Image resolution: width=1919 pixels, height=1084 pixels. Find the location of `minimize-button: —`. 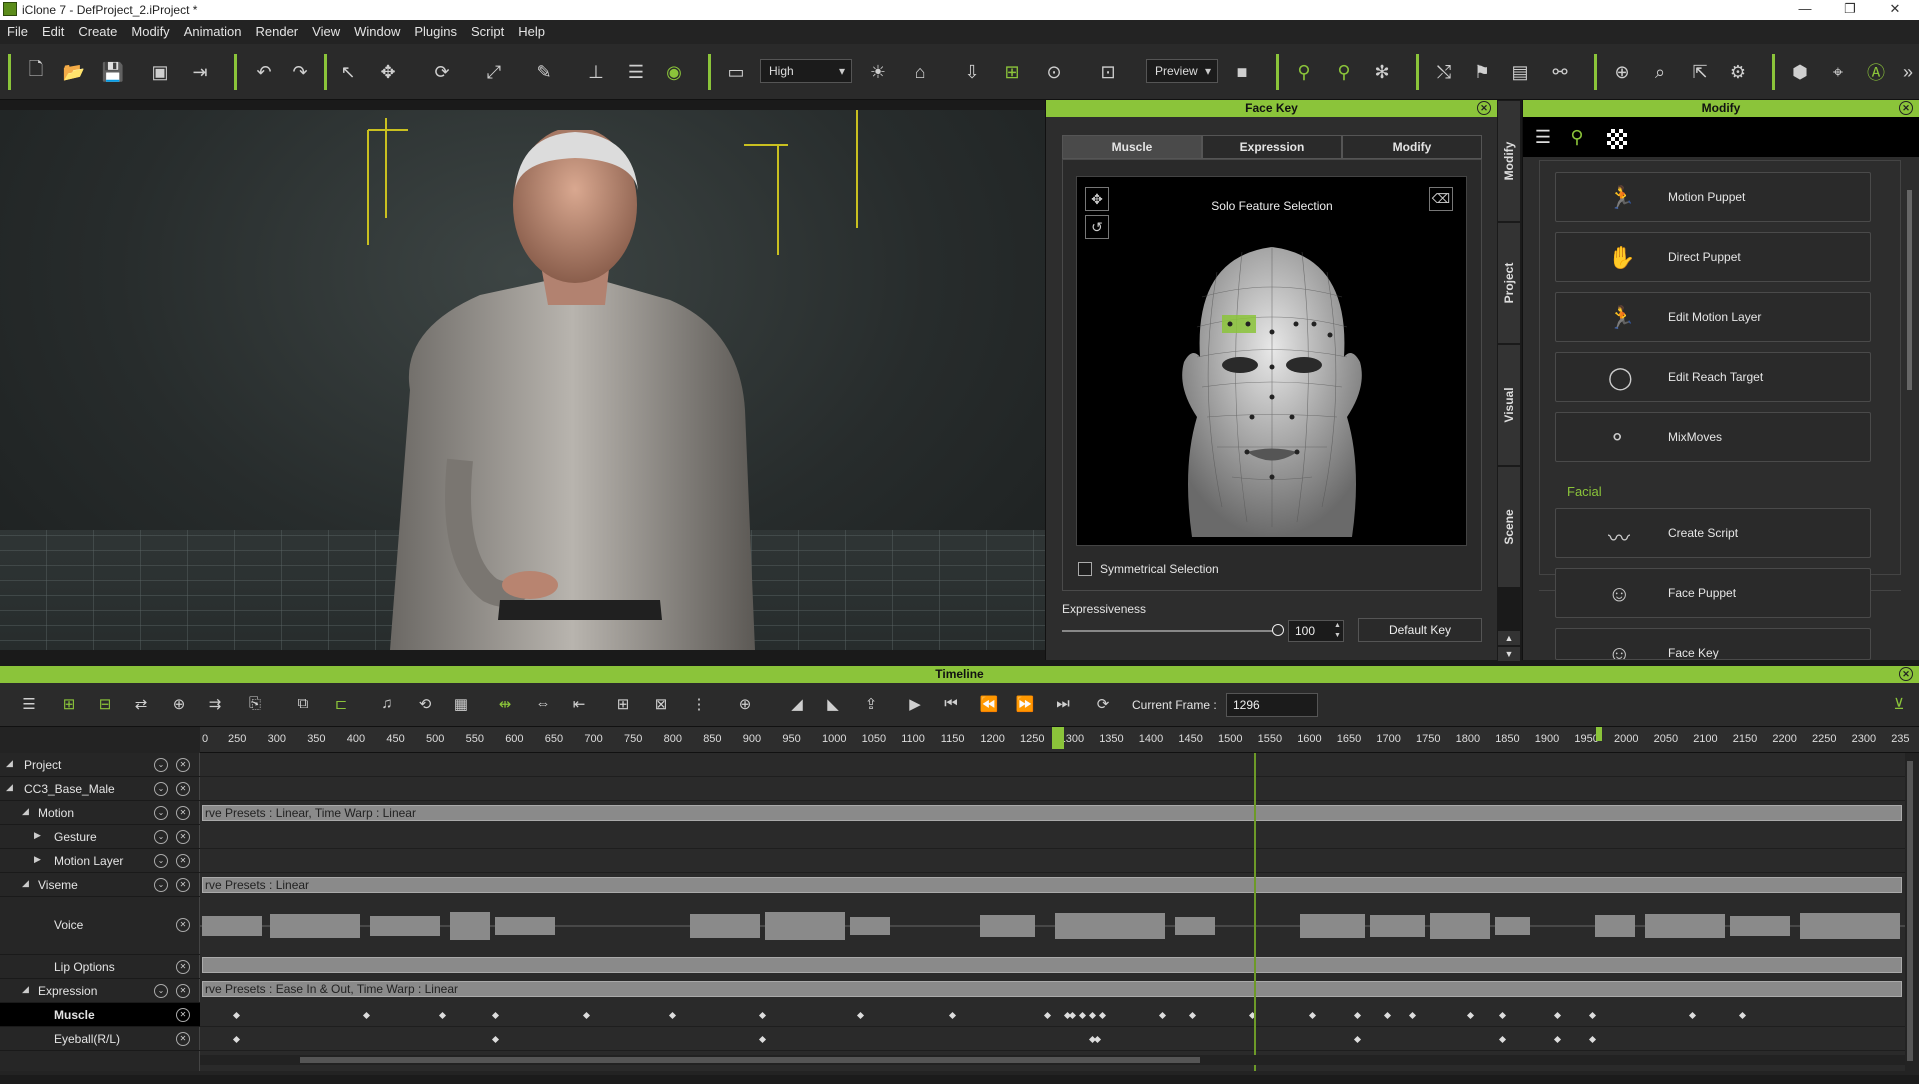

minimize-button: — is located at coordinates (1805, 8).